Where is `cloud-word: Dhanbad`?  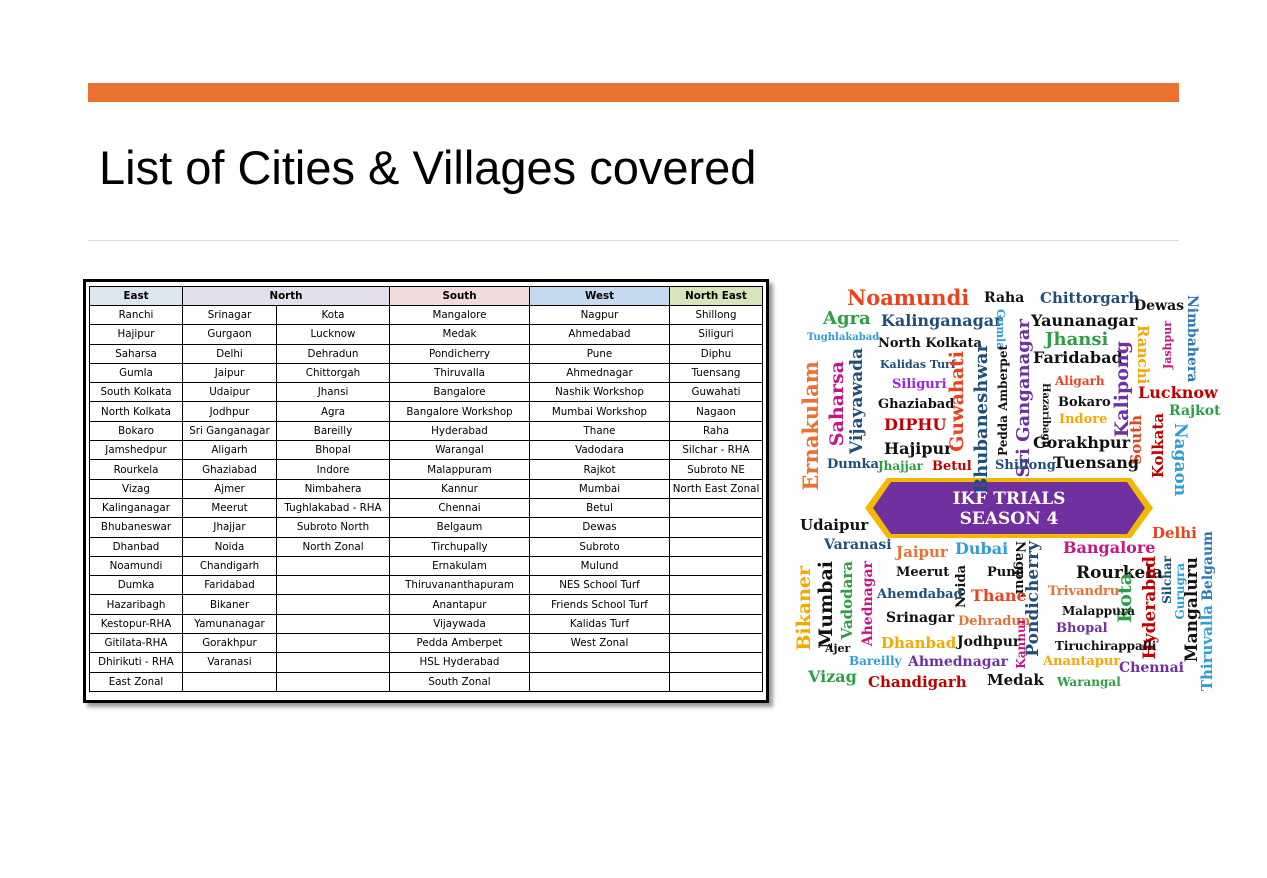 cloud-word: Dhanbad is located at coordinates (919, 643).